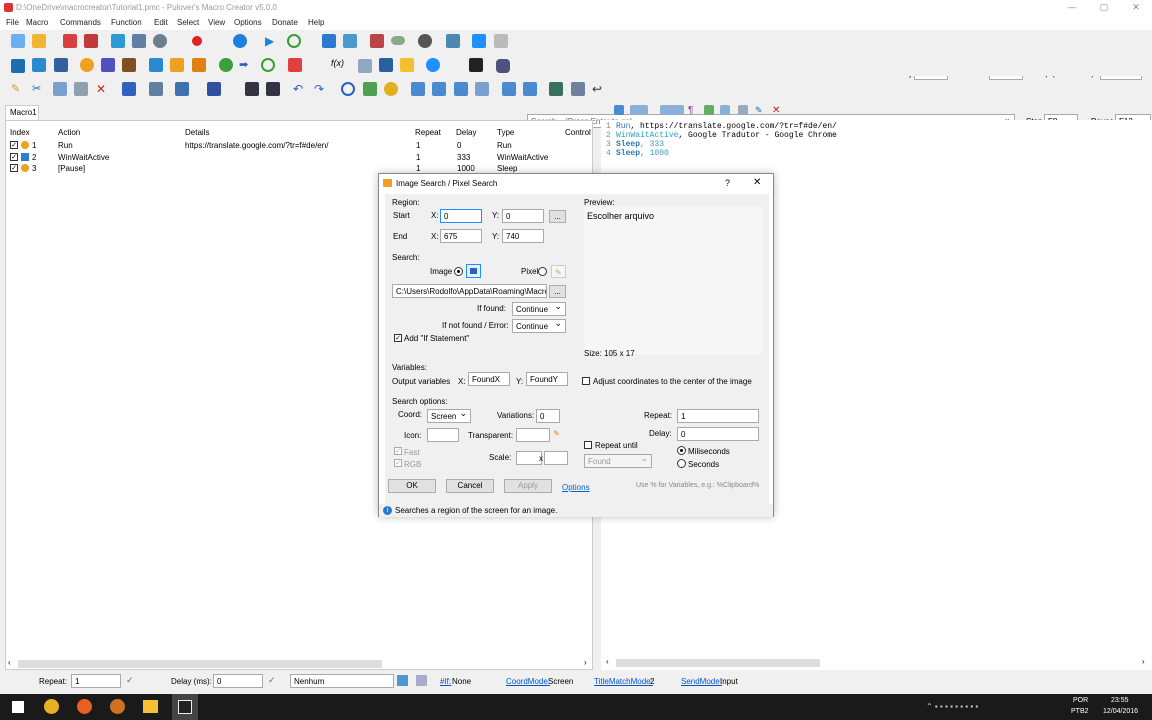 This screenshot has height=720, width=1152. What do you see at coordinates (445, 681) in the screenshot?
I see `if-directive-label: #If:` at bounding box center [445, 681].